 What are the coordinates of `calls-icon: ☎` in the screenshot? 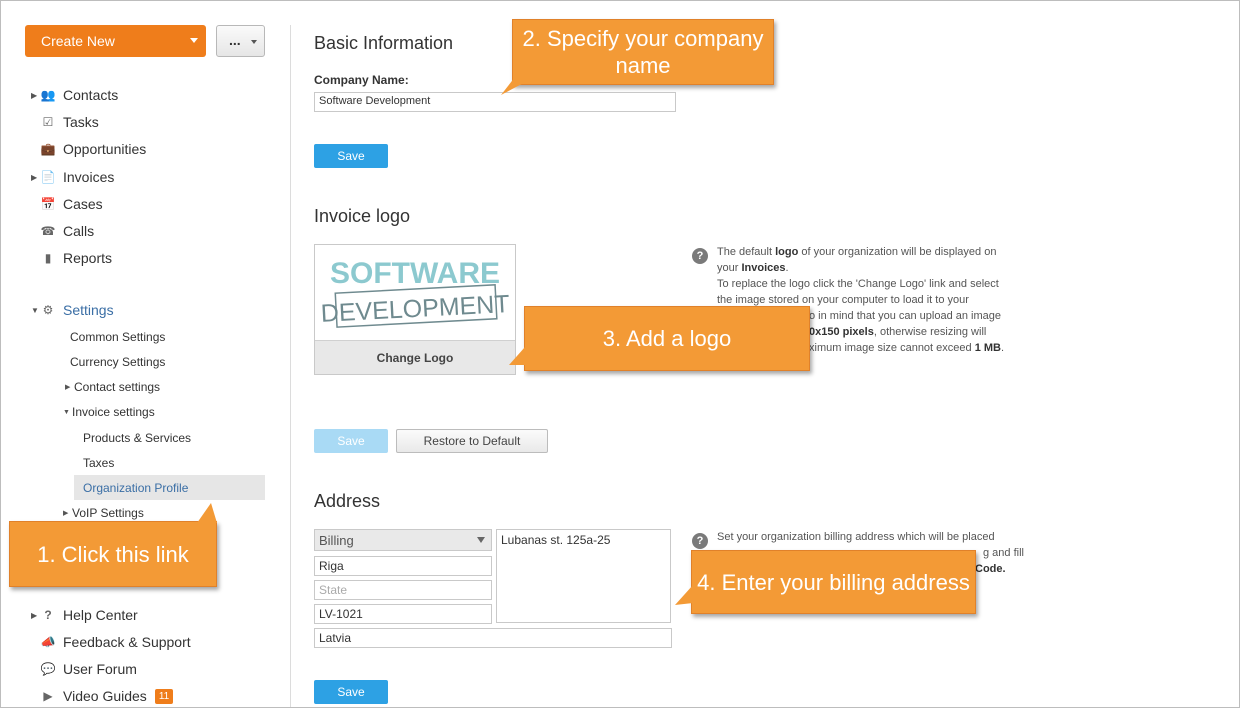 It's located at (48, 231).